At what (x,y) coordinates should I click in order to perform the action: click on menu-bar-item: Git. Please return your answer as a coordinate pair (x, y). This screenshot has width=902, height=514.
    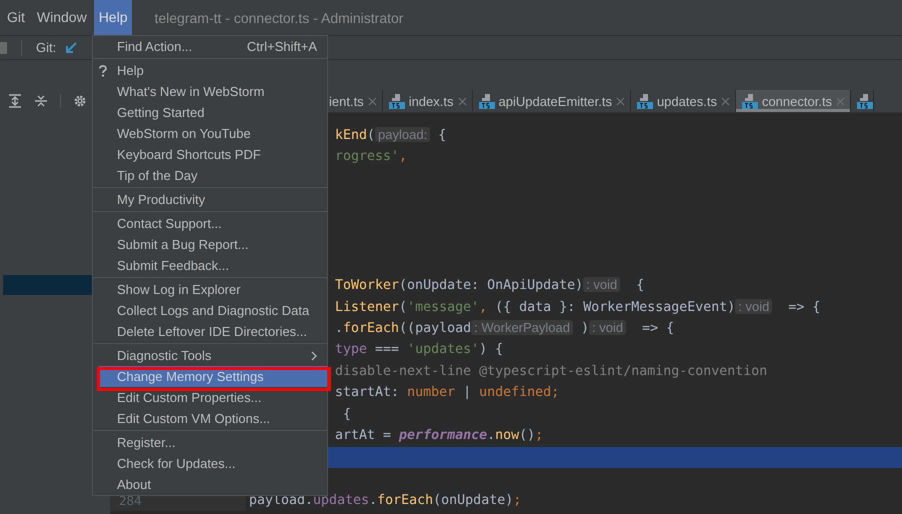
    Looking at the image, I should click on (16, 17).